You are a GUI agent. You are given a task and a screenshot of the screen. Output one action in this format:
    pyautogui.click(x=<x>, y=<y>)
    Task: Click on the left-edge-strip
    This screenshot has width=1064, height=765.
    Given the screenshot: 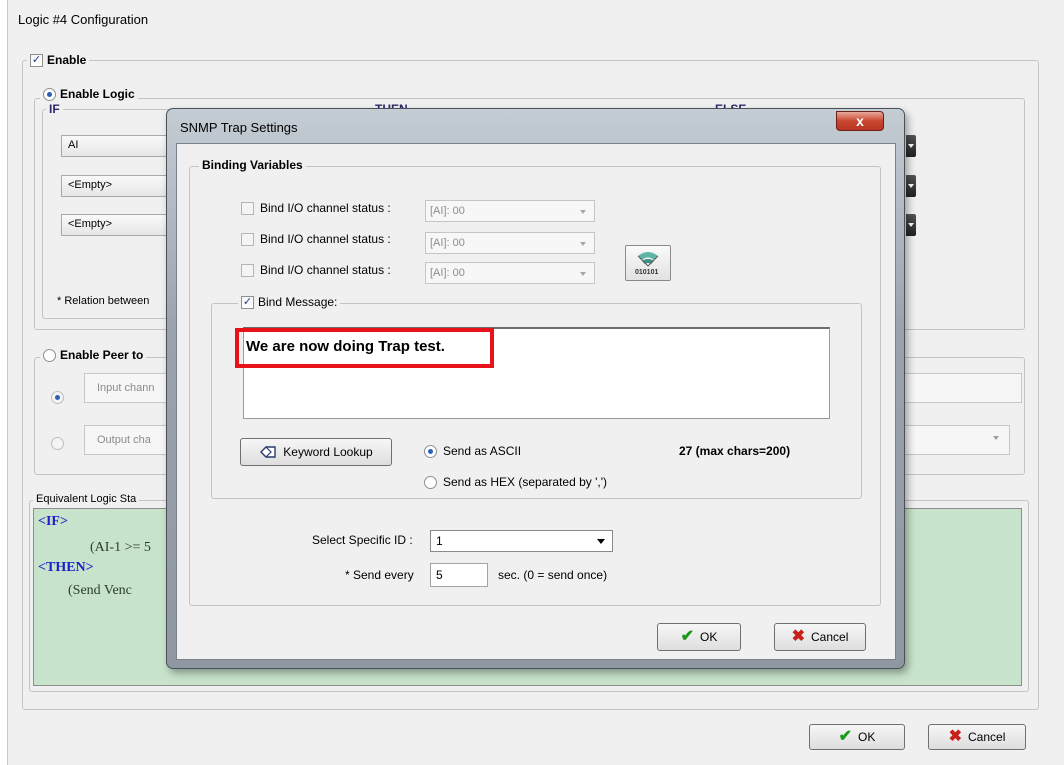 What is the action you would take?
    pyautogui.click(x=4, y=382)
    